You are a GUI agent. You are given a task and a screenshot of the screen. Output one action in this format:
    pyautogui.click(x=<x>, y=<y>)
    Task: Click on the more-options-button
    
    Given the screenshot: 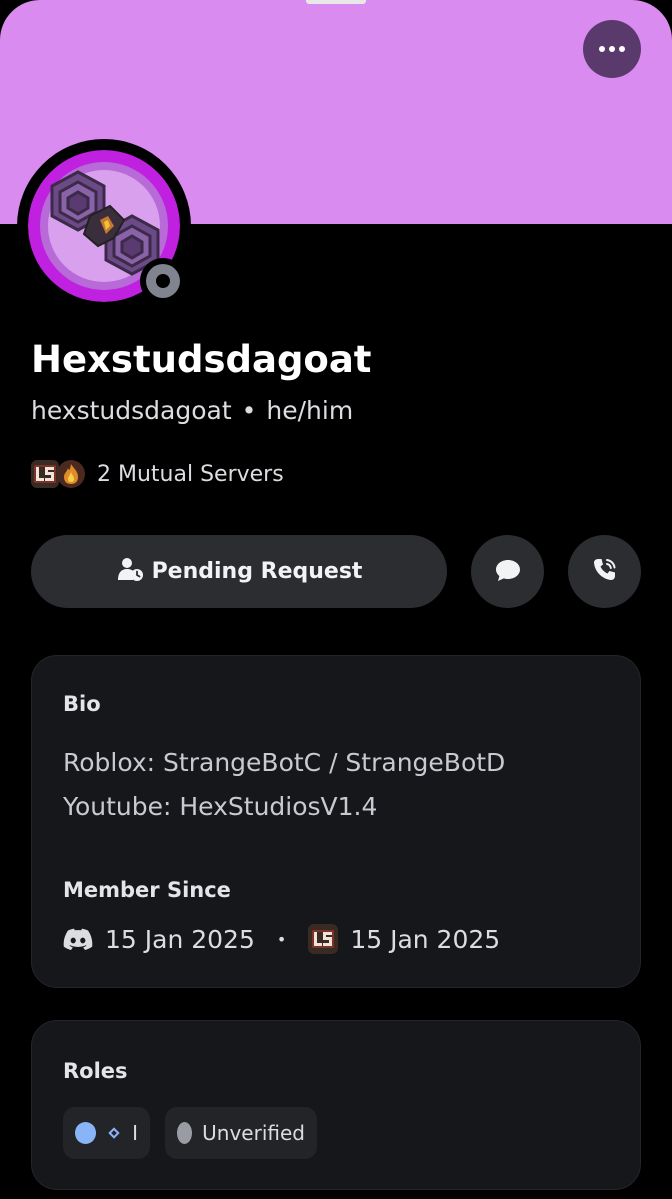 What is the action you would take?
    pyautogui.click(x=612, y=49)
    